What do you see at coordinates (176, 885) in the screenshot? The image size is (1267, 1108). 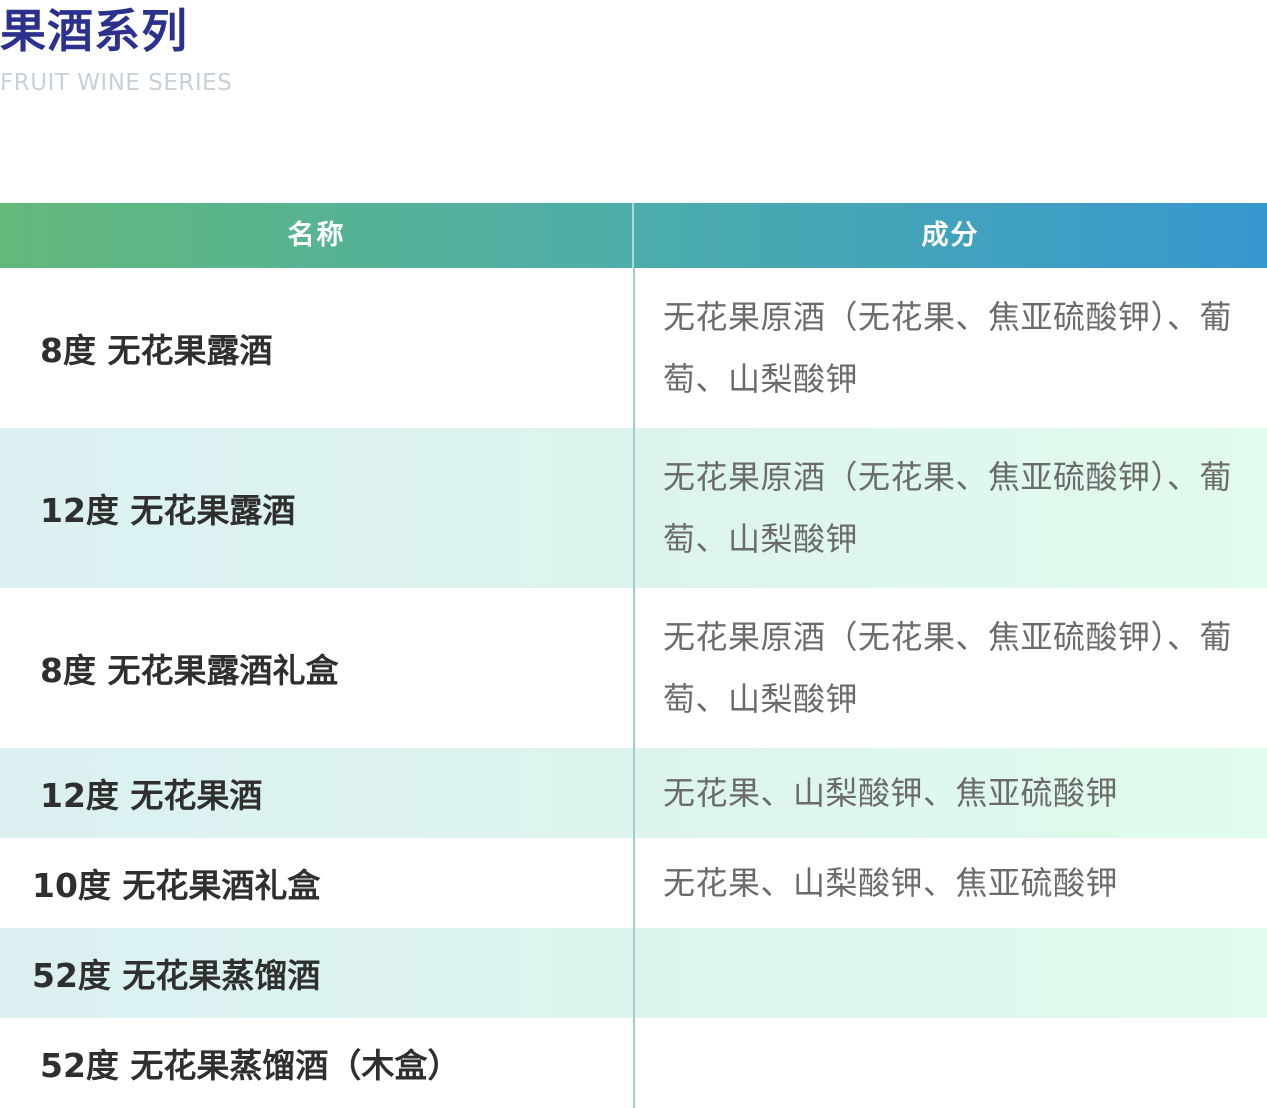 I see `product-name: 10度 无花果酒礼盒` at bounding box center [176, 885].